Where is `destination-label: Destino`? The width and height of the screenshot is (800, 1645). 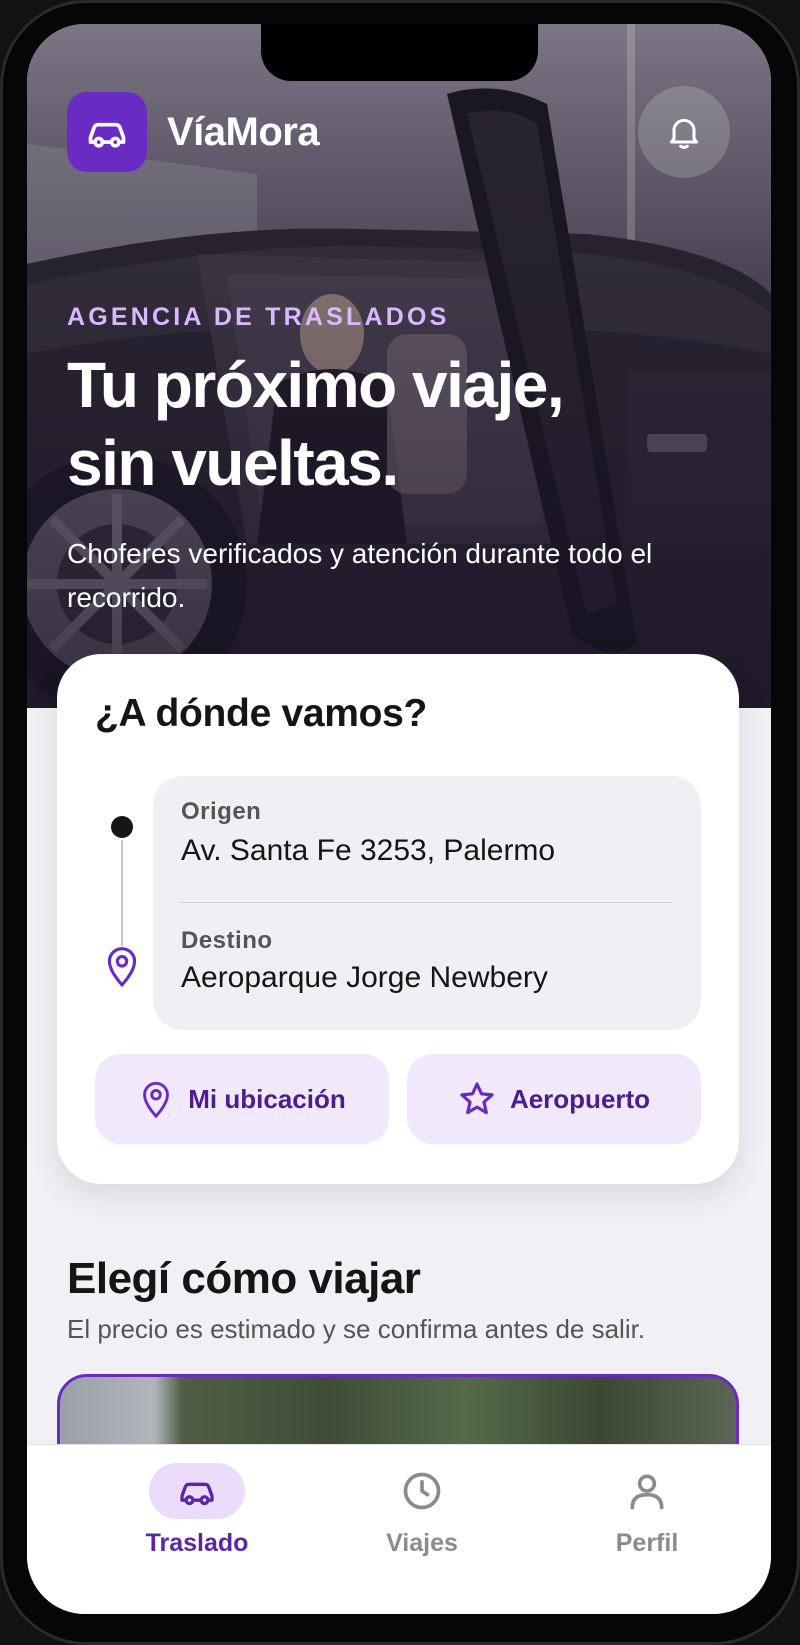 destination-label: Destino is located at coordinates (227, 940).